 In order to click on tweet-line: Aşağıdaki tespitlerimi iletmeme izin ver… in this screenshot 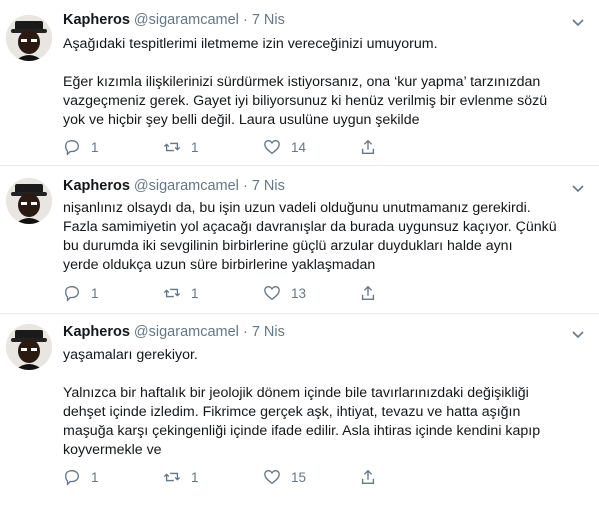, I will do `click(250, 44)`.